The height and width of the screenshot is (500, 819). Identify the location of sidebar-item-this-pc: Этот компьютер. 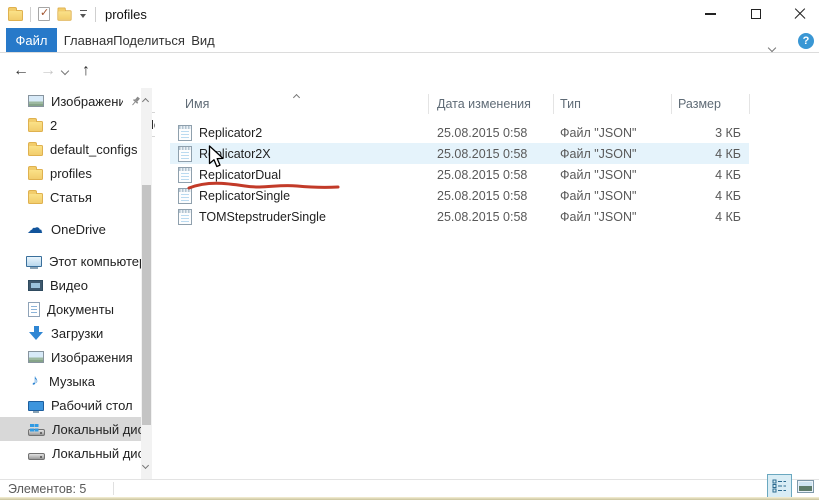
(70, 261).